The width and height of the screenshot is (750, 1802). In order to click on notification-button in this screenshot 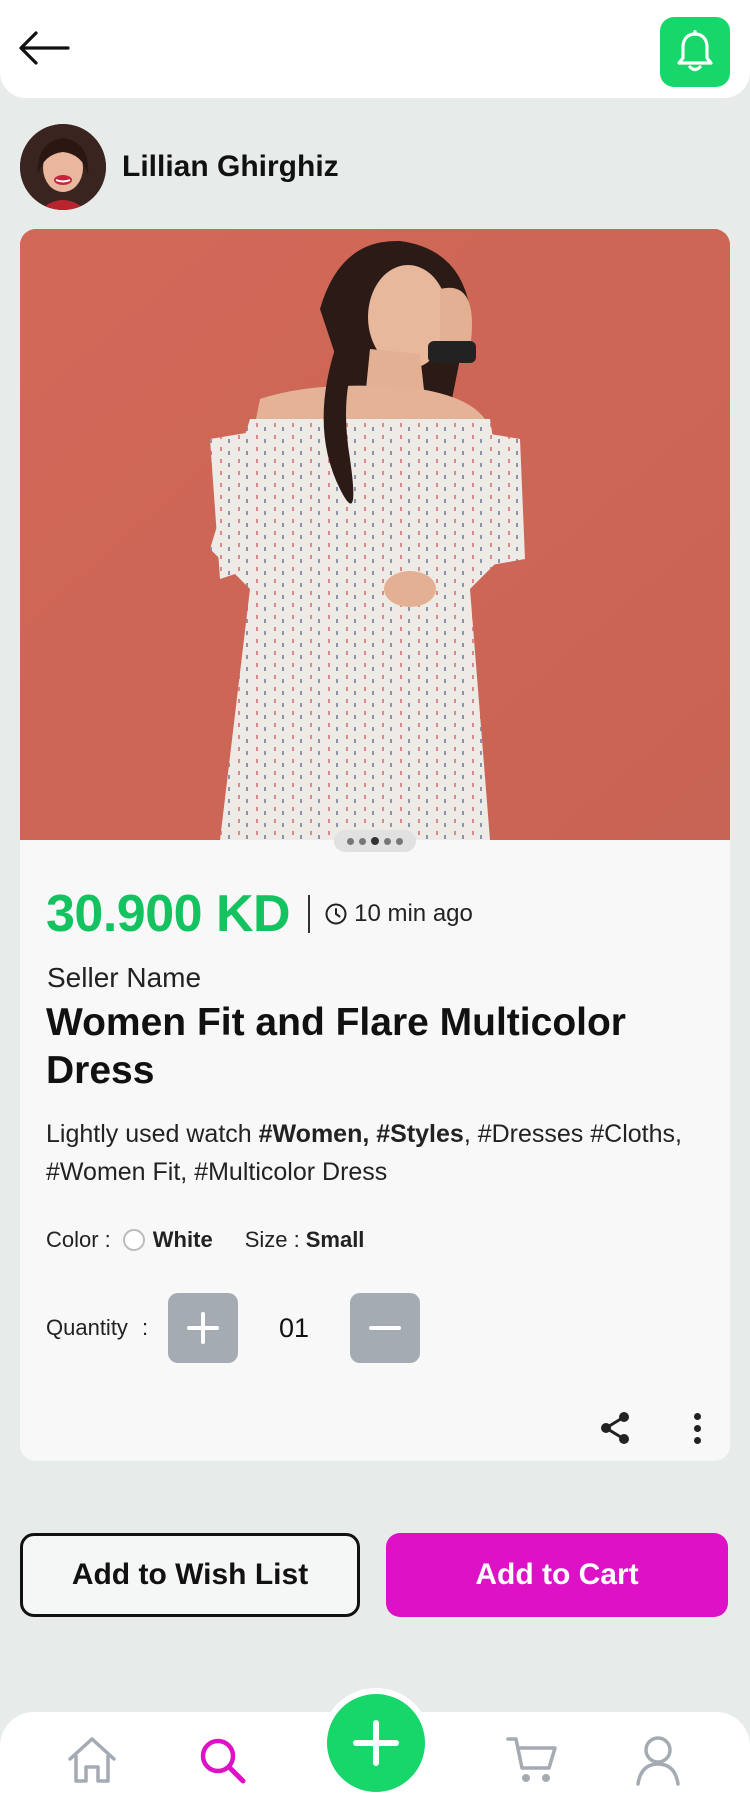, I will do `click(695, 52)`.